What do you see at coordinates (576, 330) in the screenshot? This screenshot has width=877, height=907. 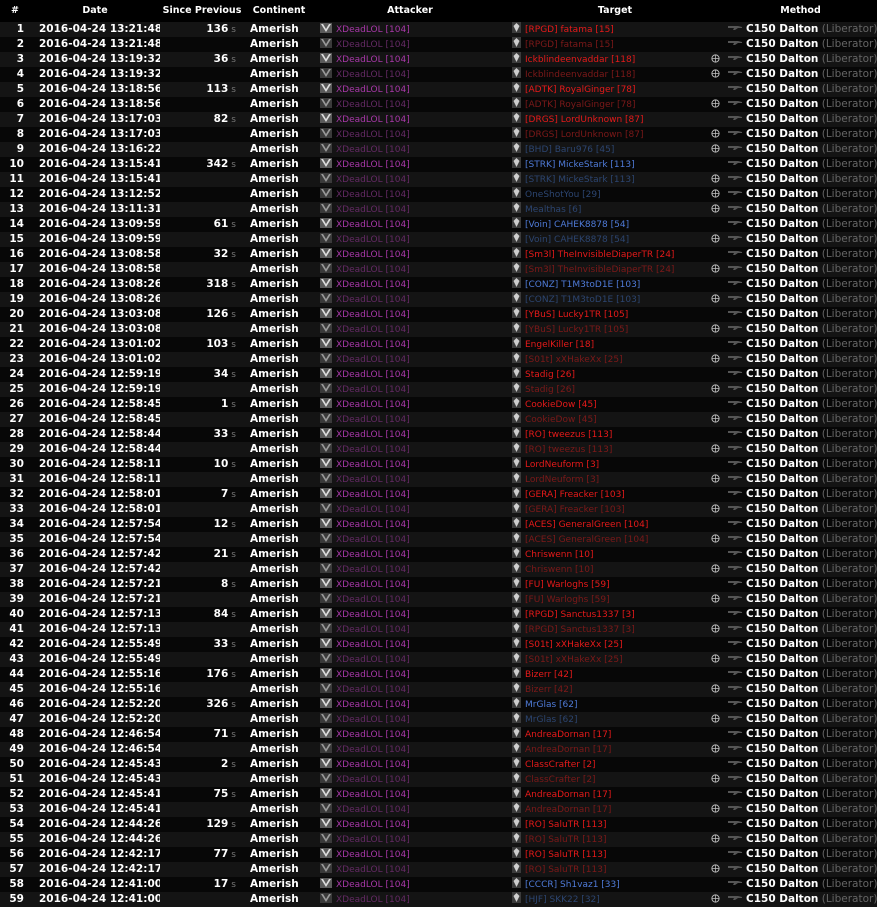 I see `target-name: [YBuS] Lucky1TR [105]` at bounding box center [576, 330].